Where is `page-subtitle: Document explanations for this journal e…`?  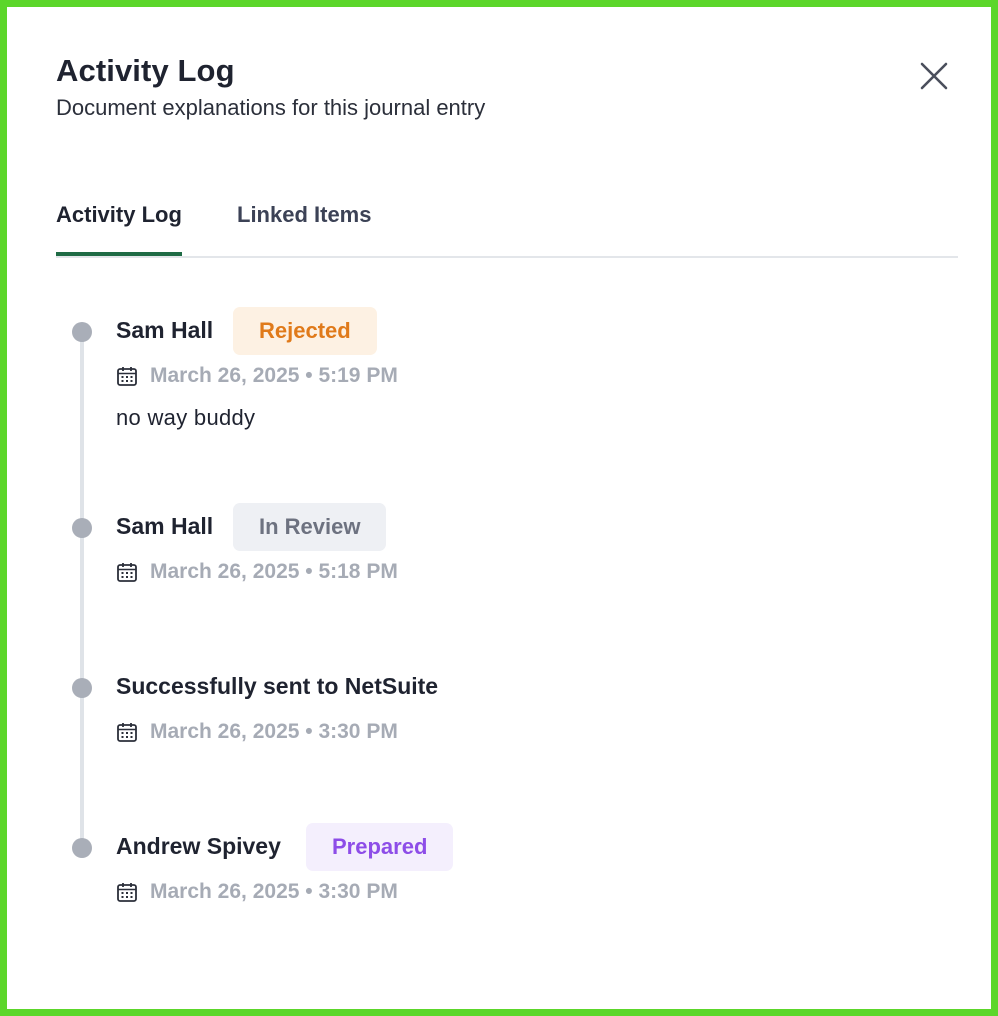
page-subtitle: Document explanations for this journal e… is located at coordinates (271, 107).